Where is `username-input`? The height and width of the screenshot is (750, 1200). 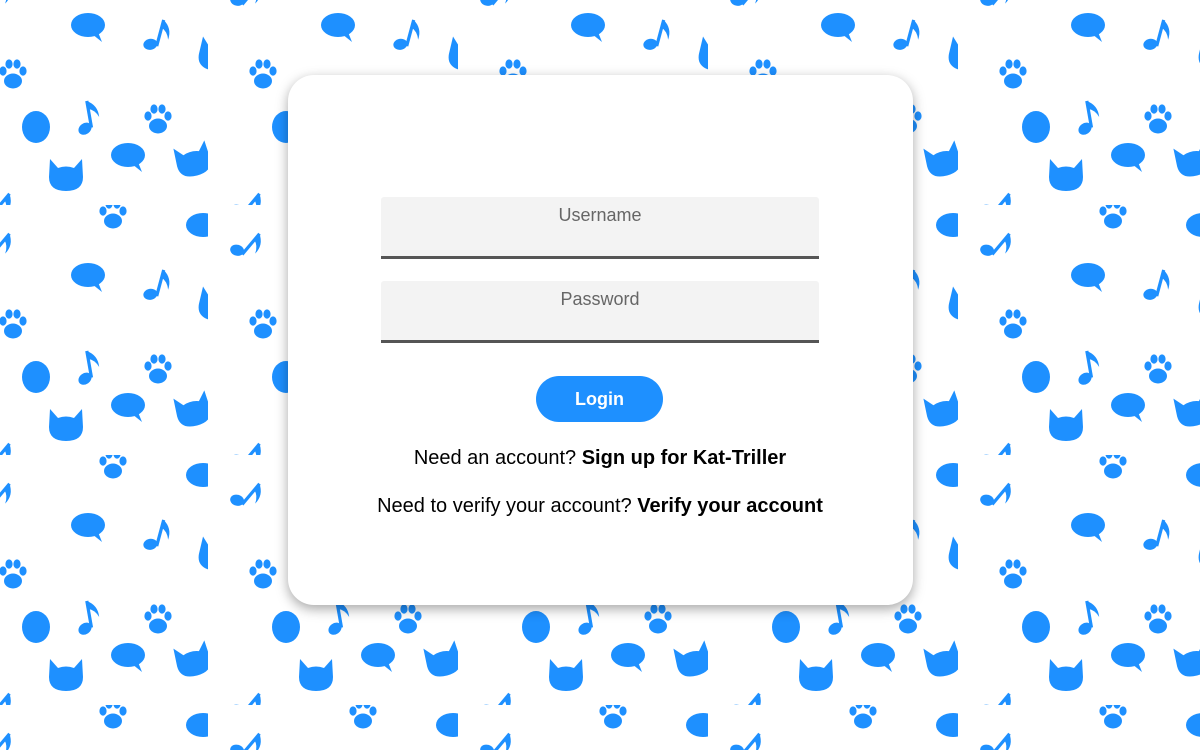
username-input is located at coordinates (600, 228).